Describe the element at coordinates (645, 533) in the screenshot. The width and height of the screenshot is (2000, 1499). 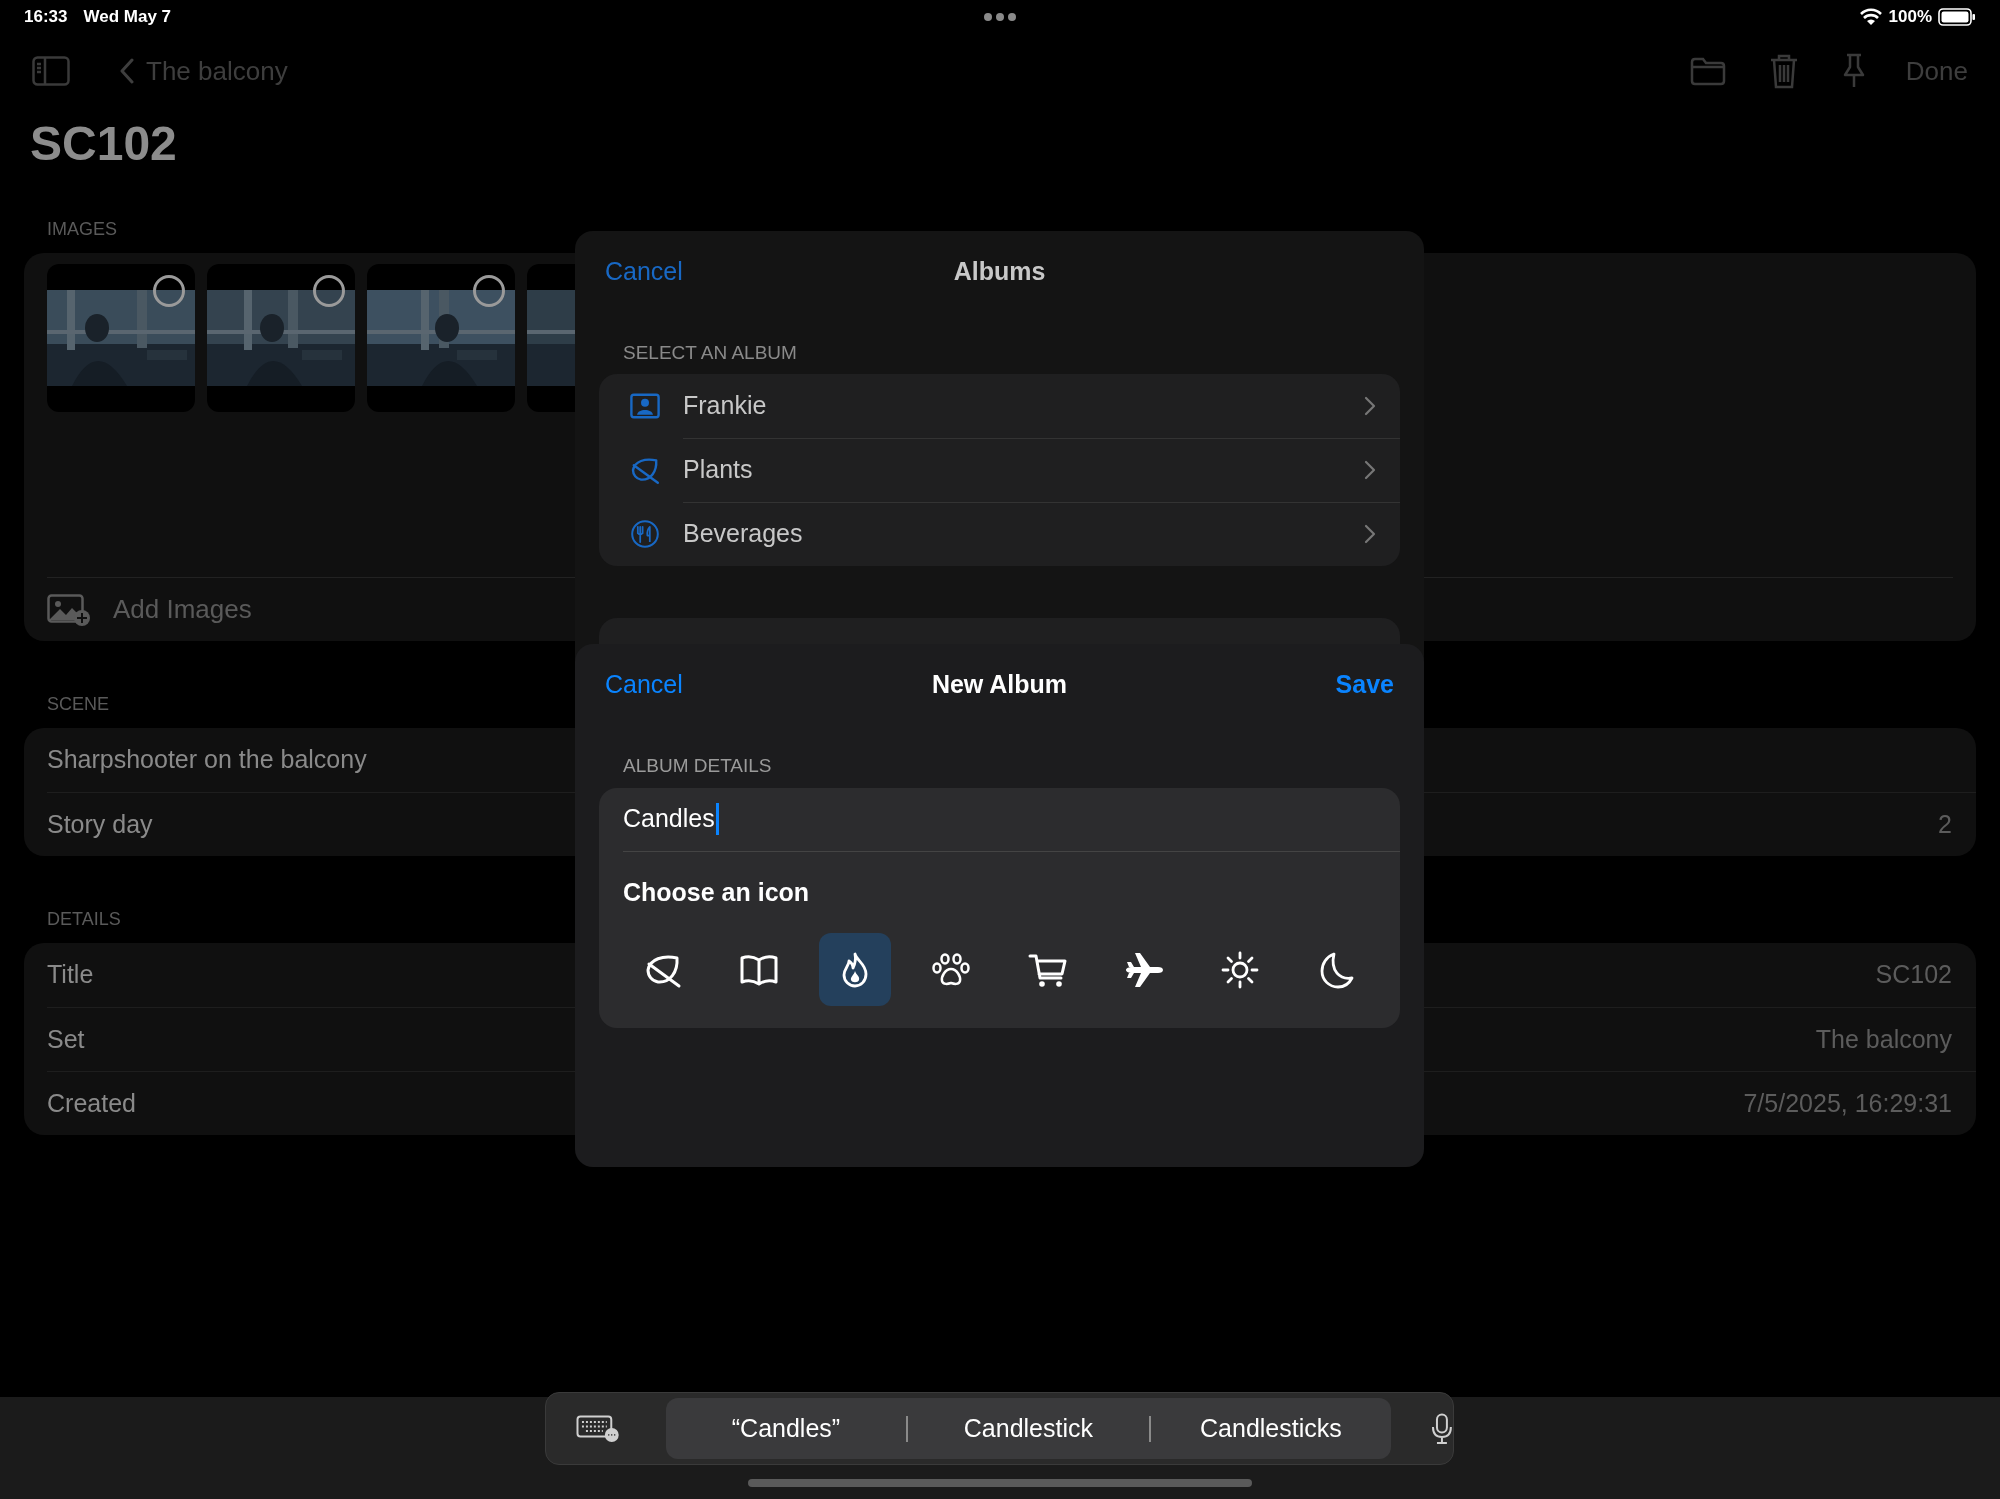
I see `fork-knife-icon` at that location.